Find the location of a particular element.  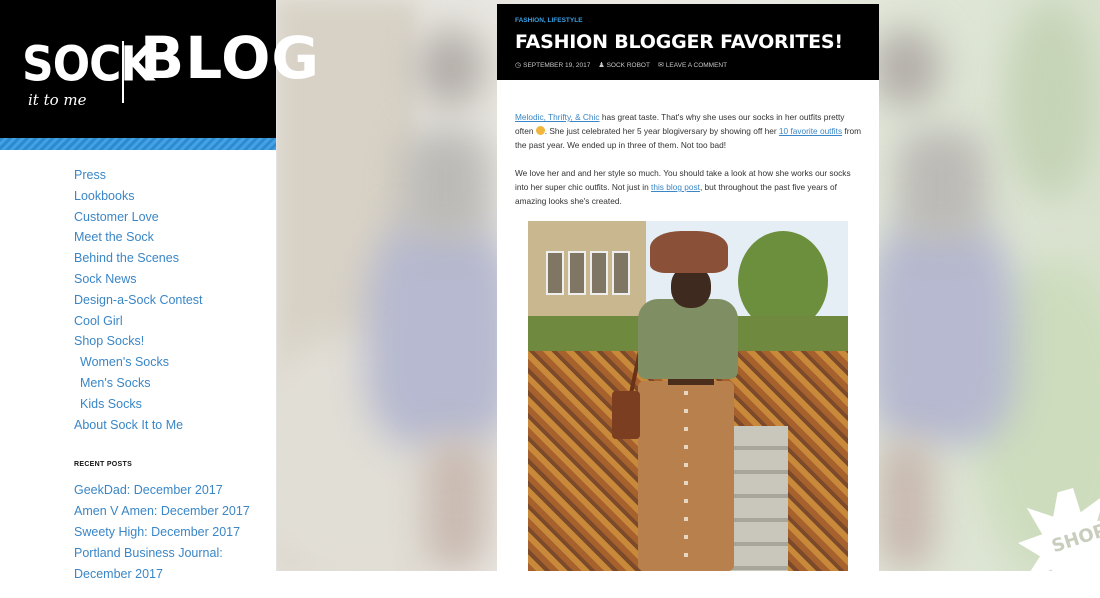

nav-item-press: Press is located at coordinates (138, 175).